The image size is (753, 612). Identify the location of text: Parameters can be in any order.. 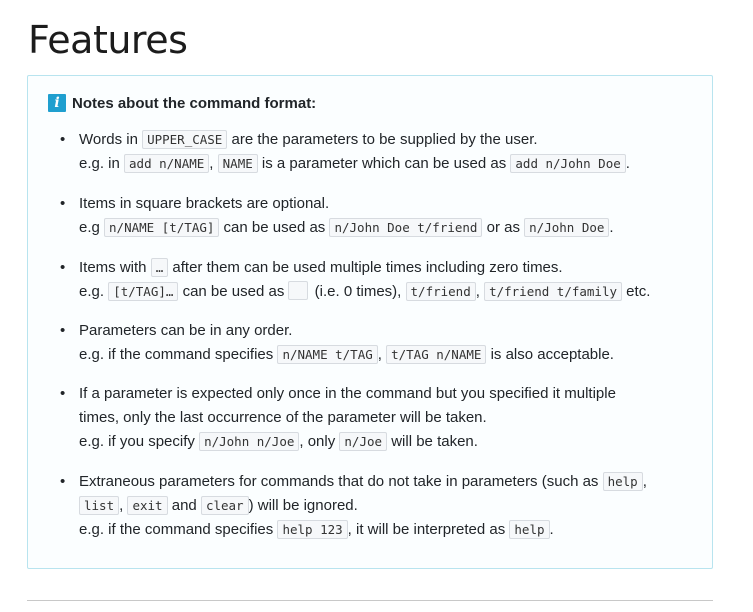
(186, 330).